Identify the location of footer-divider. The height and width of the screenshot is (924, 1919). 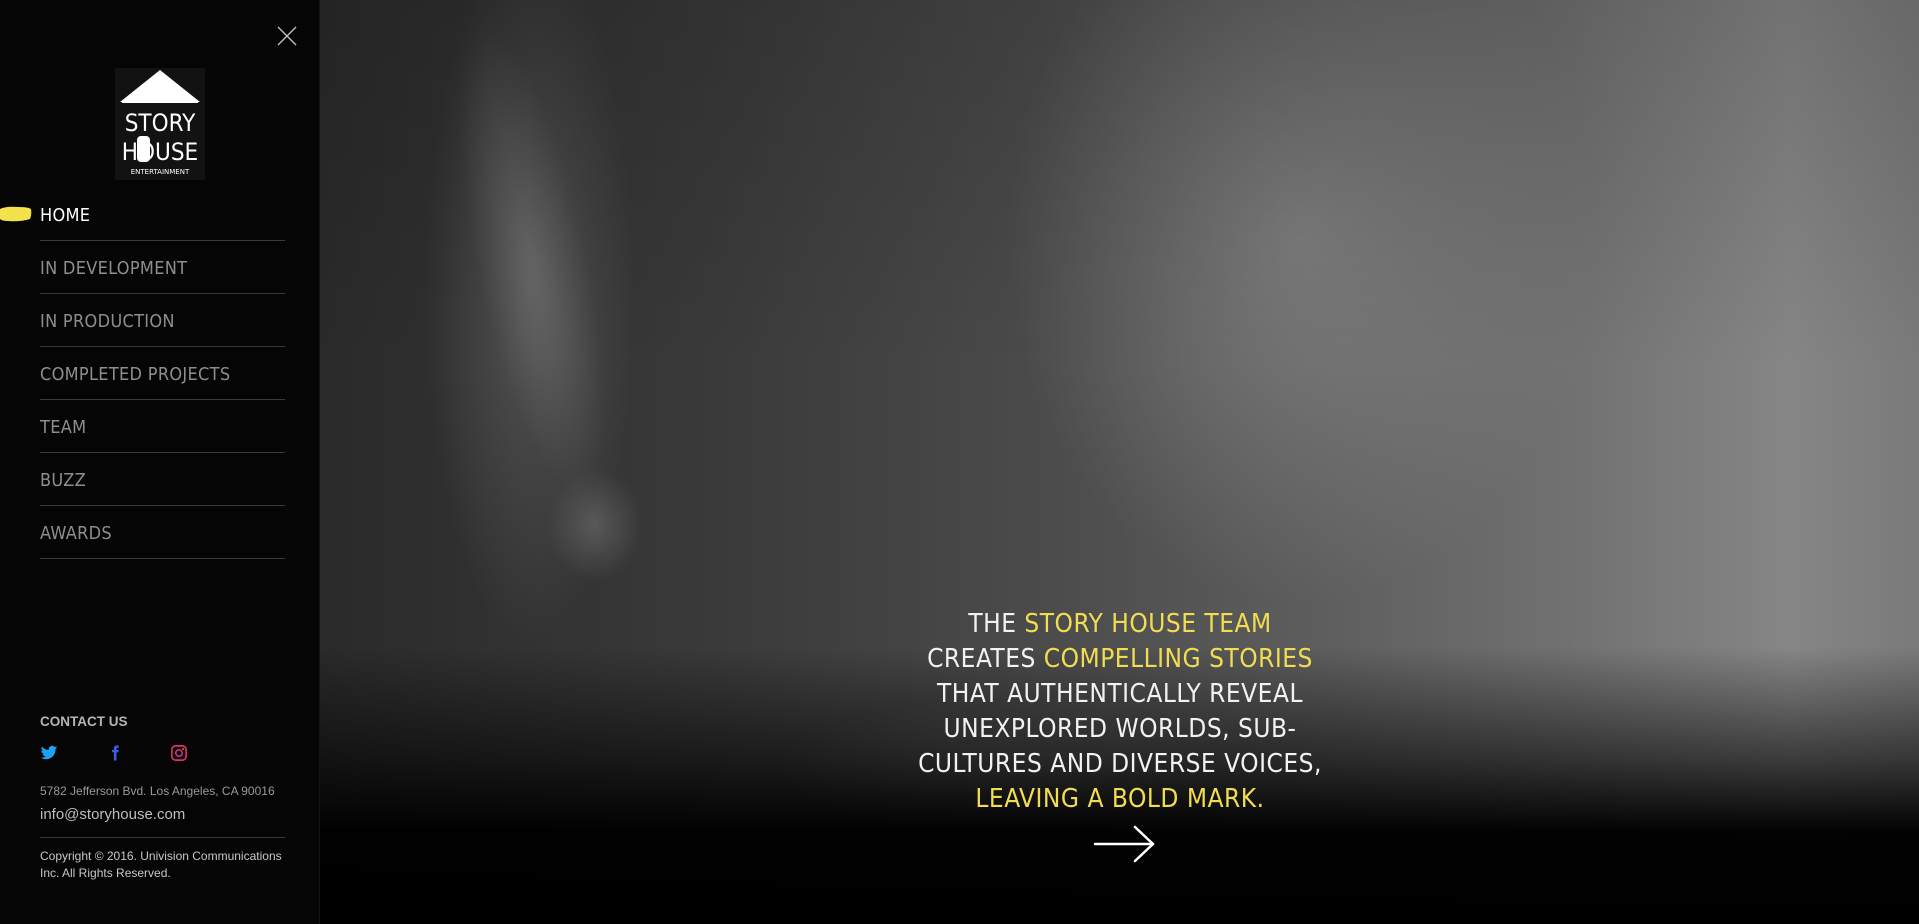
(162, 837).